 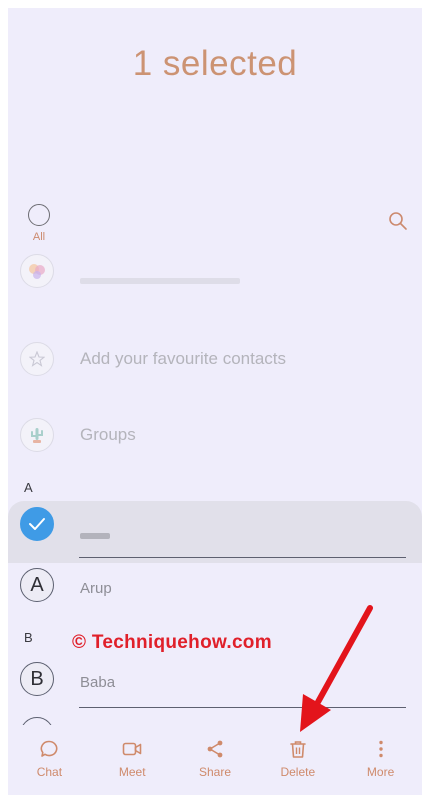 I want to click on favourites-avatar, so click(x=37, y=359).